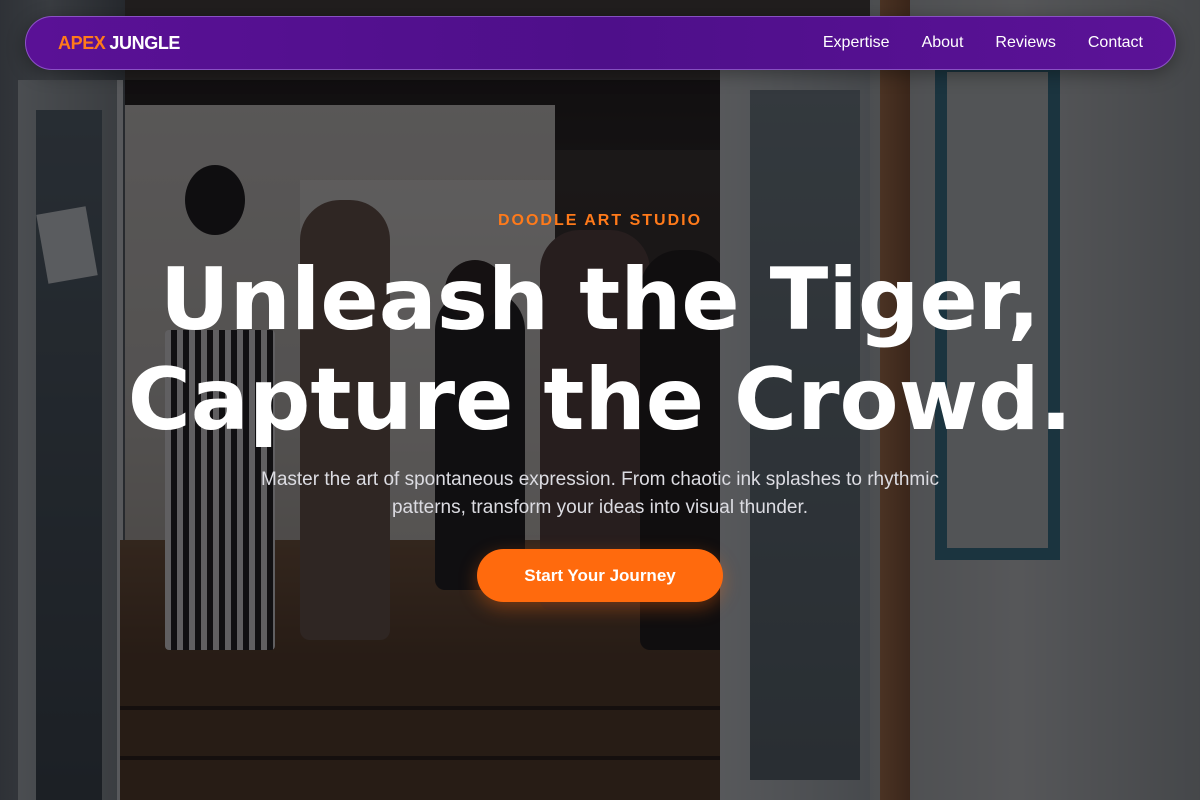 This screenshot has width=1200, height=800. Describe the element at coordinates (600, 575) in the screenshot. I see `start-journey-button: Start Your Journey` at that location.